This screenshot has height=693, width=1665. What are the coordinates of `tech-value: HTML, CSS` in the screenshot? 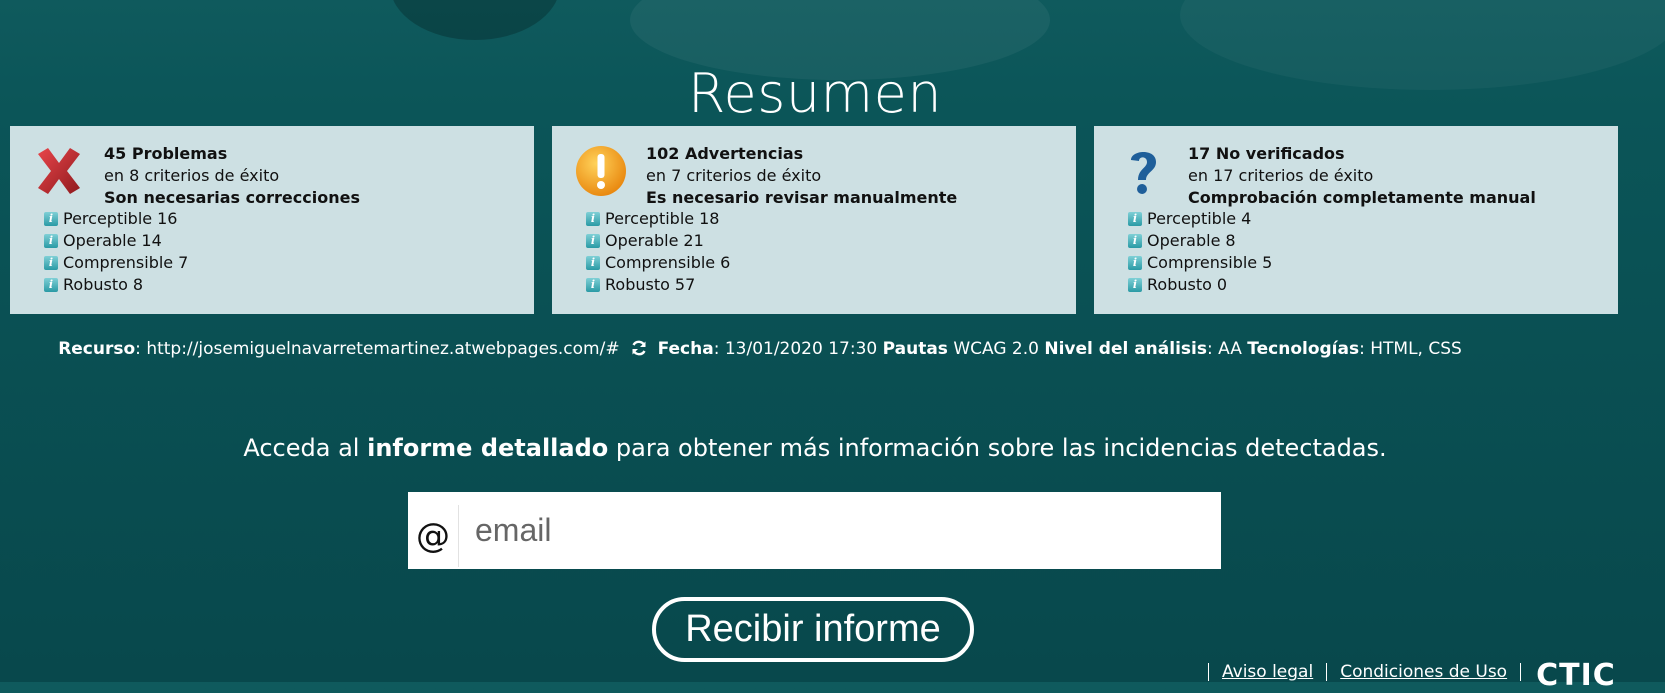 It's located at (1416, 349).